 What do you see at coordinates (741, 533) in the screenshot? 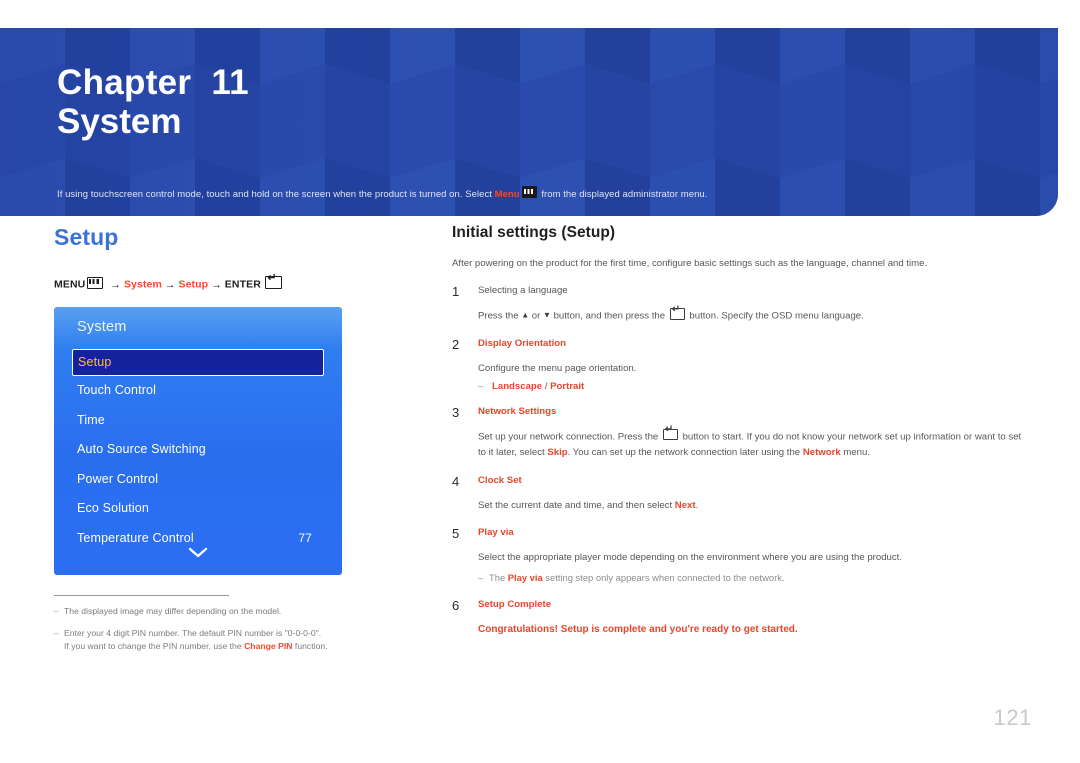
I see `step-5: 5 Play via` at bounding box center [741, 533].